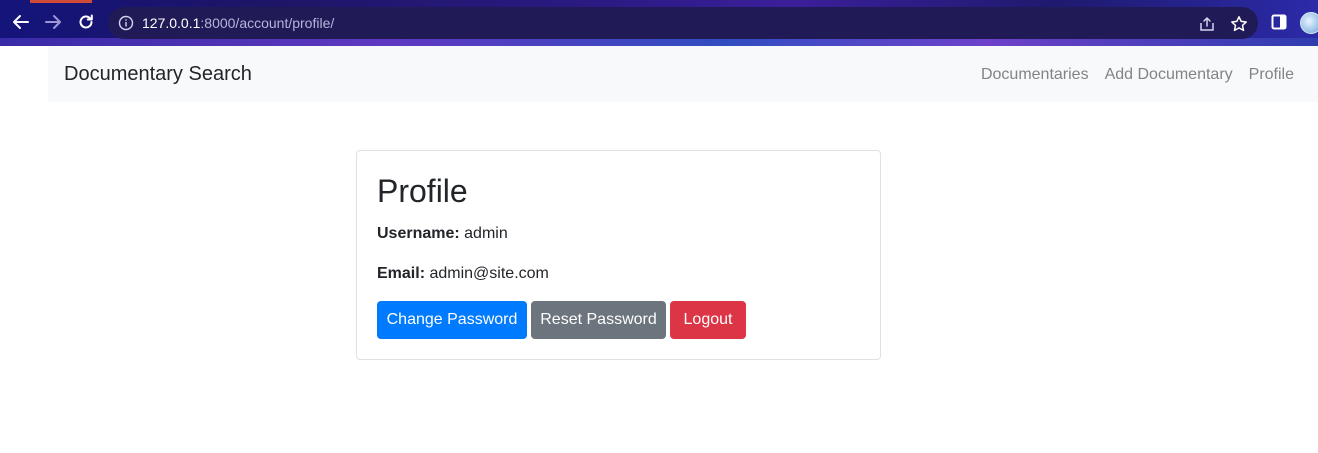  Describe the element at coordinates (267, 23) in the screenshot. I see `url-path: :8000/account/profile/` at that location.